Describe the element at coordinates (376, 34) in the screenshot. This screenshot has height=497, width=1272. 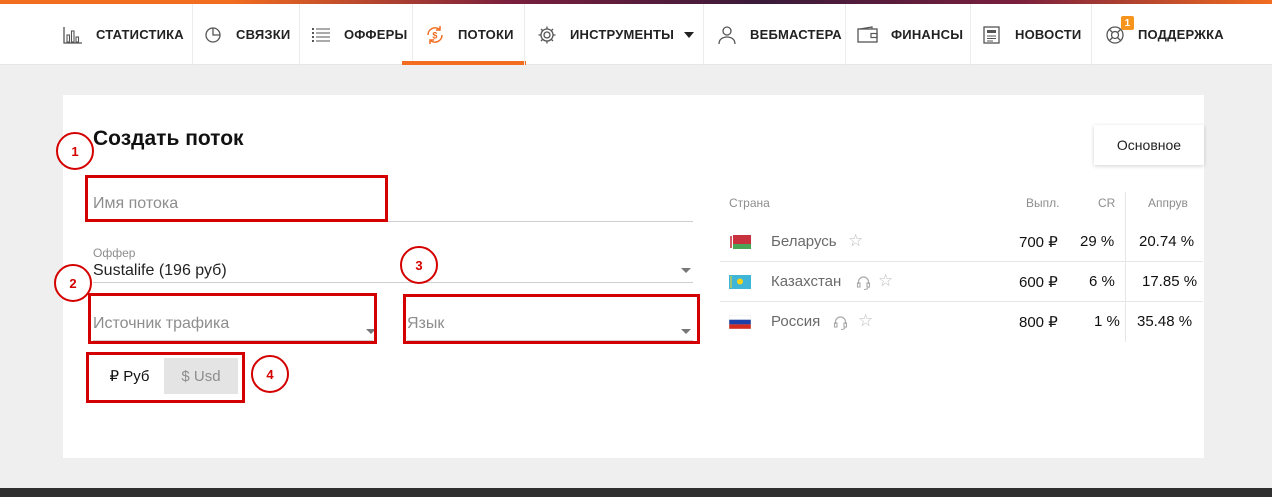
I see `nav-label: ОФФЕРЫ` at that location.